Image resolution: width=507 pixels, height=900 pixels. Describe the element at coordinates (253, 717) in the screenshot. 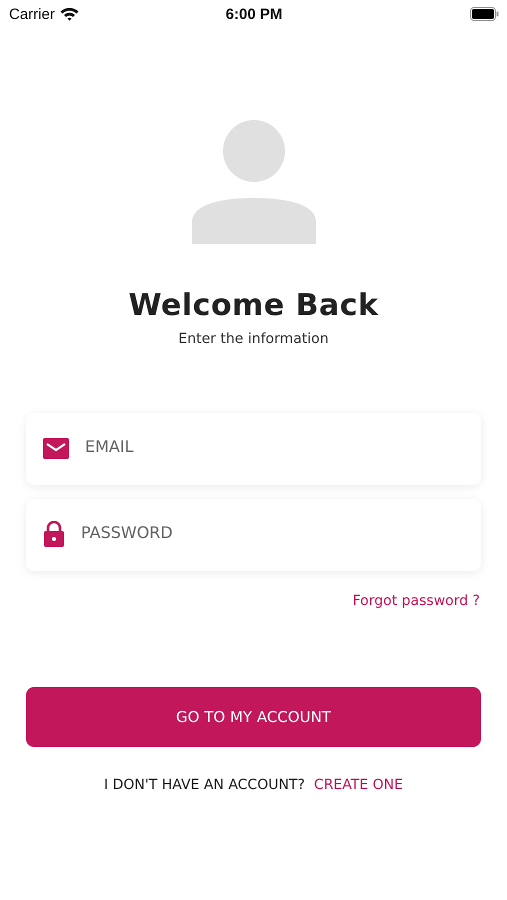

I see `account-button: GO TO MY ACCOUNT` at that location.